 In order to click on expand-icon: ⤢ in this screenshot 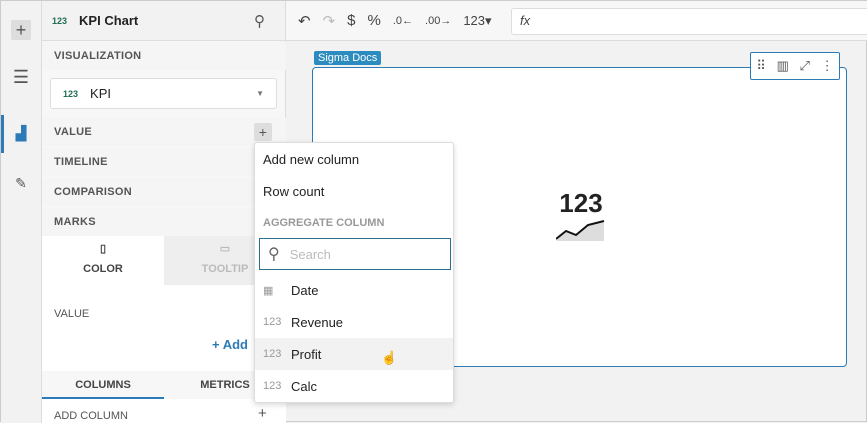, I will do `click(805, 66)`.